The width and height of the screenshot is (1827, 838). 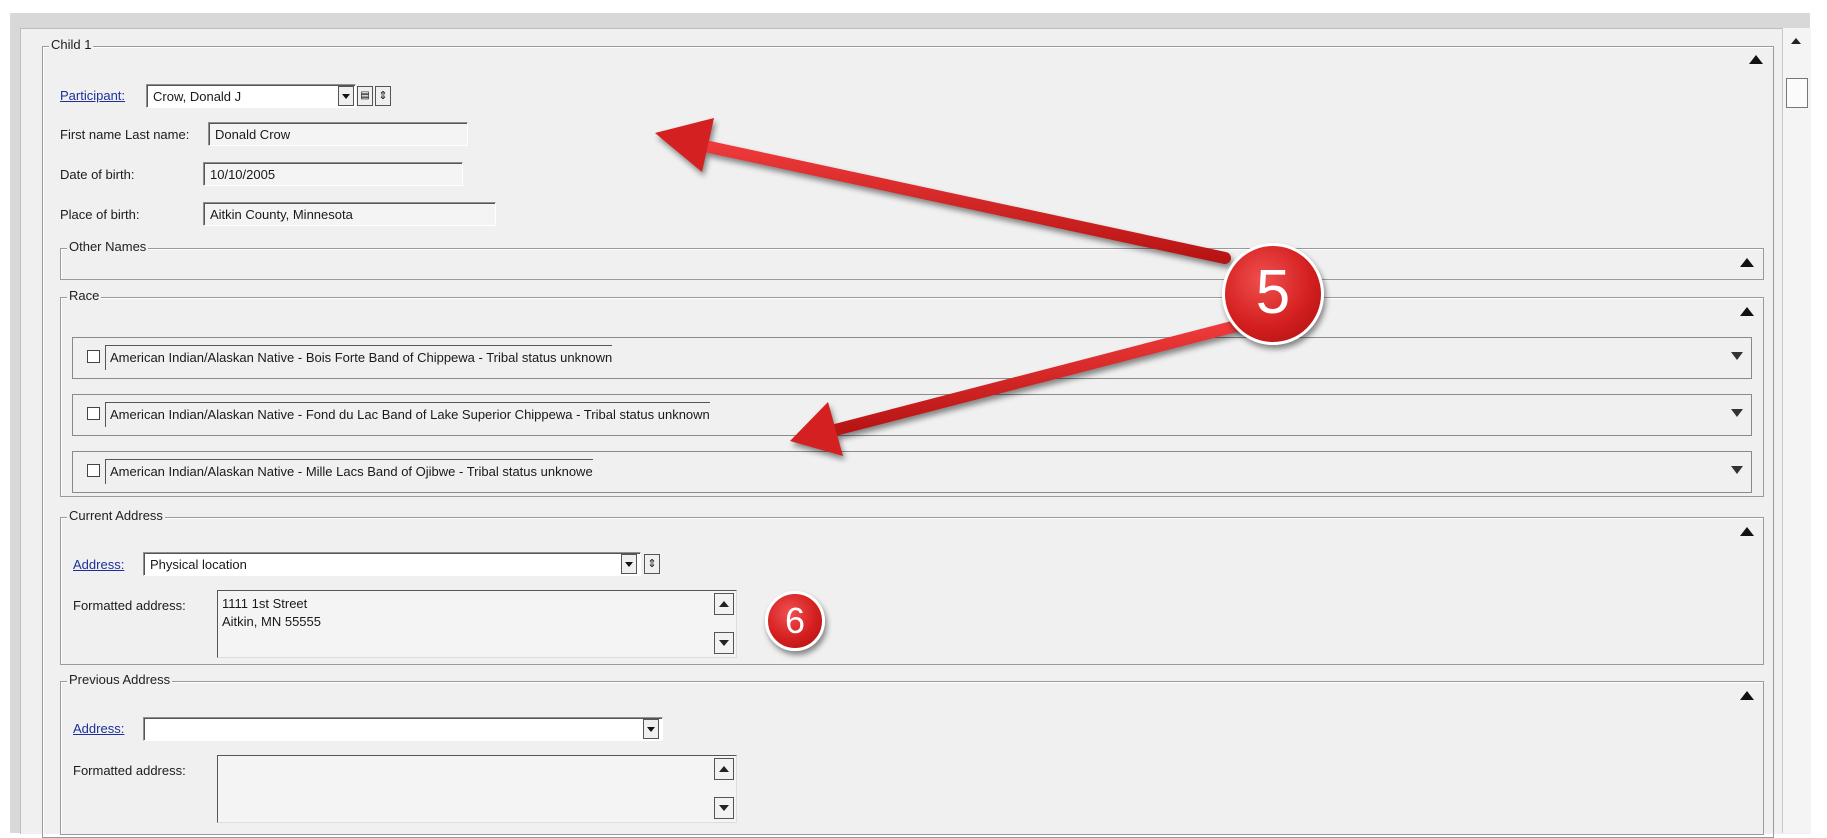 What do you see at coordinates (125, 134) in the screenshot?
I see `name-label: First name Last name:` at bounding box center [125, 134].